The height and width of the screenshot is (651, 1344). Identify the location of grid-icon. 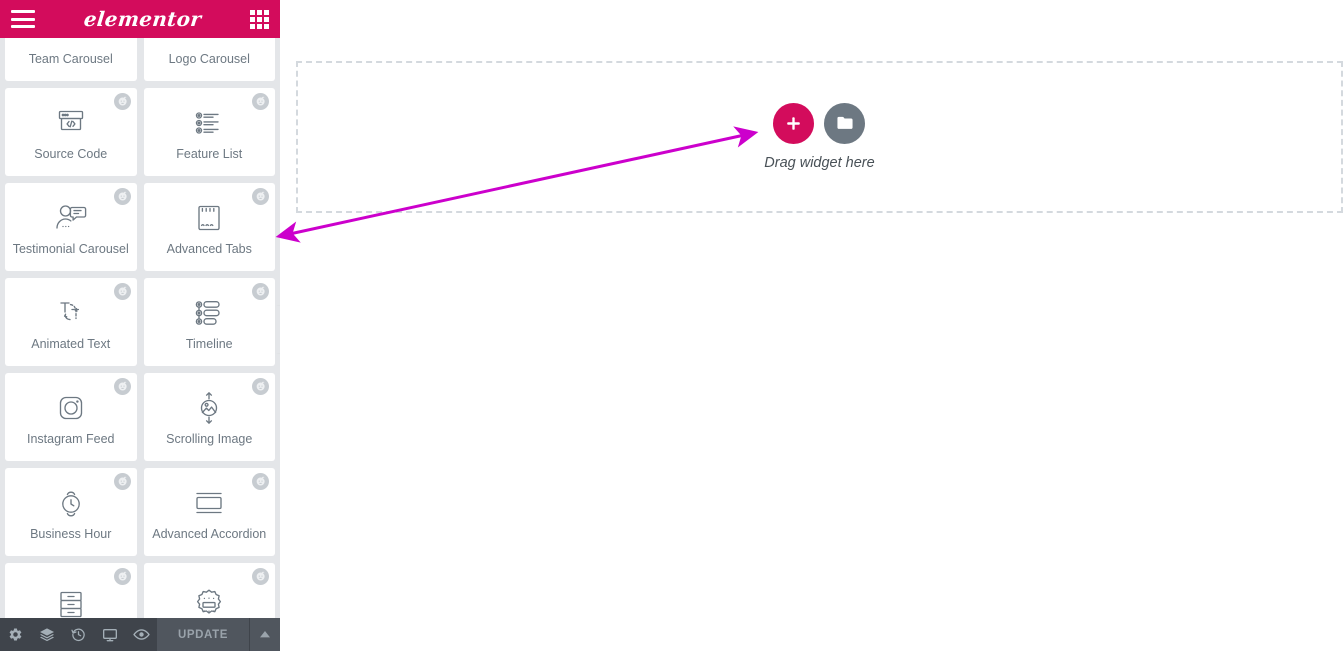
(259, 19).